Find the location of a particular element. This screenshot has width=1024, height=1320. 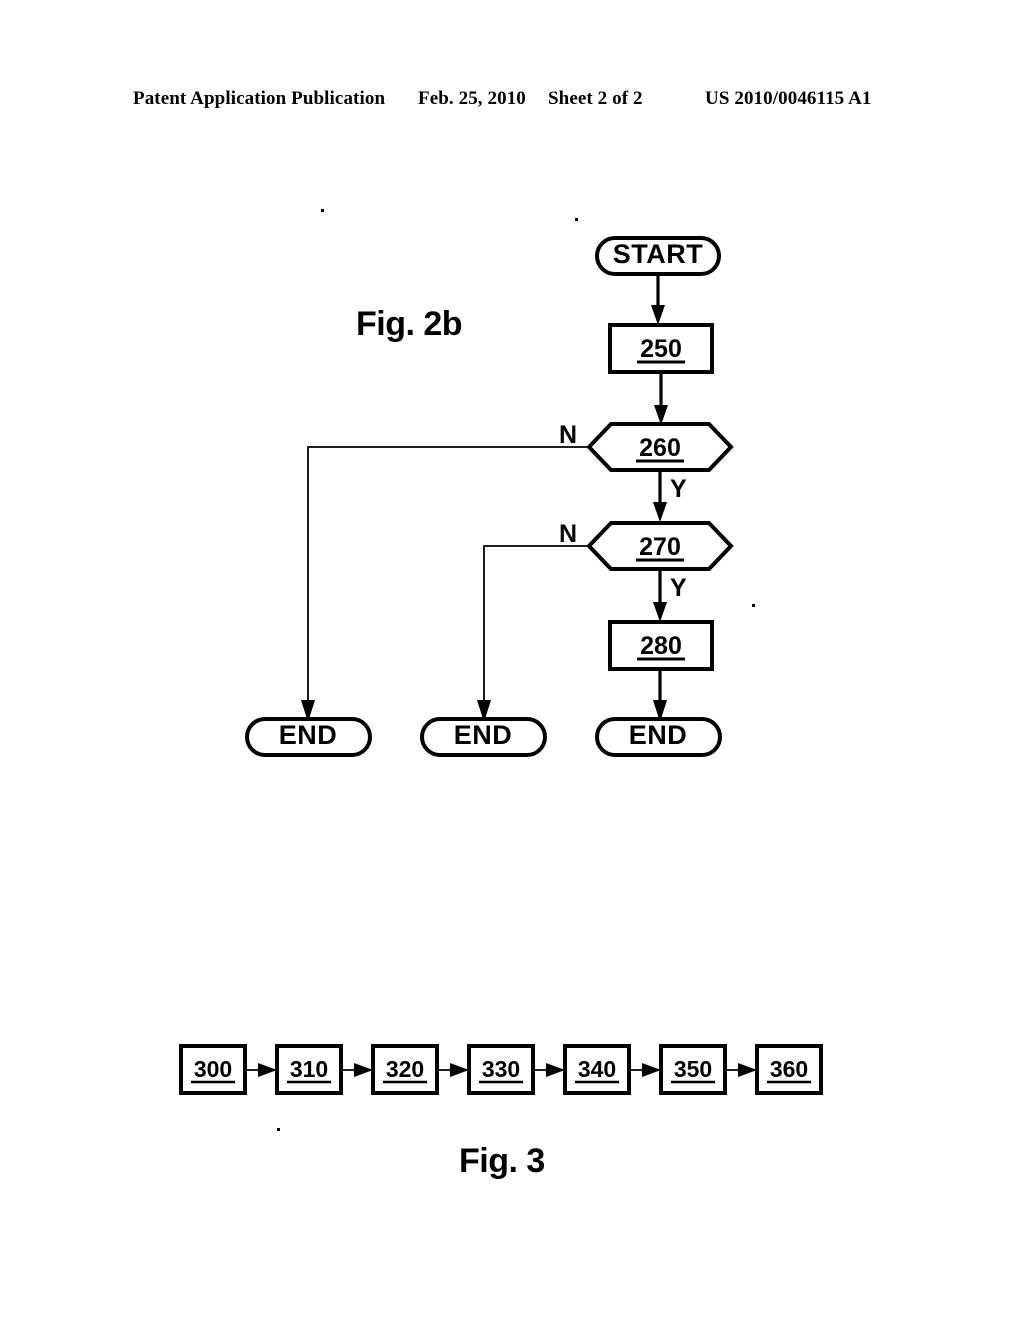

flow-node-end-1-label: END is located at coordinates (308, 735).